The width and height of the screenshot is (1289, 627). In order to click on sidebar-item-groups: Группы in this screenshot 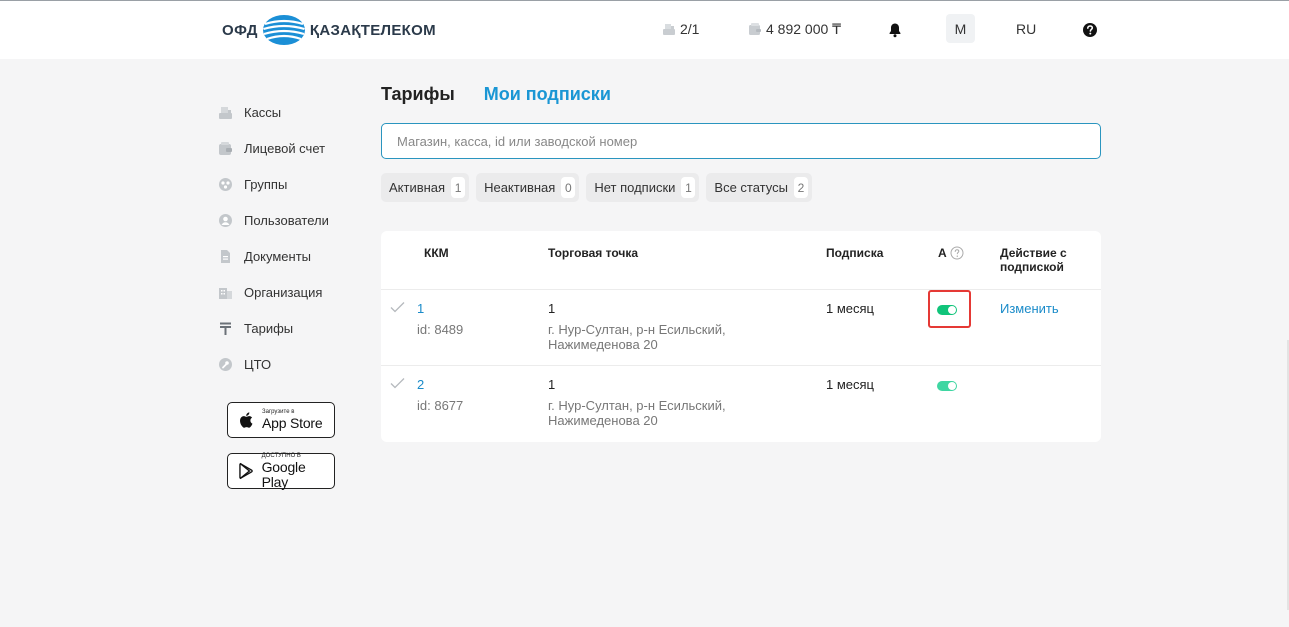, I will do `click(288, 184)`.